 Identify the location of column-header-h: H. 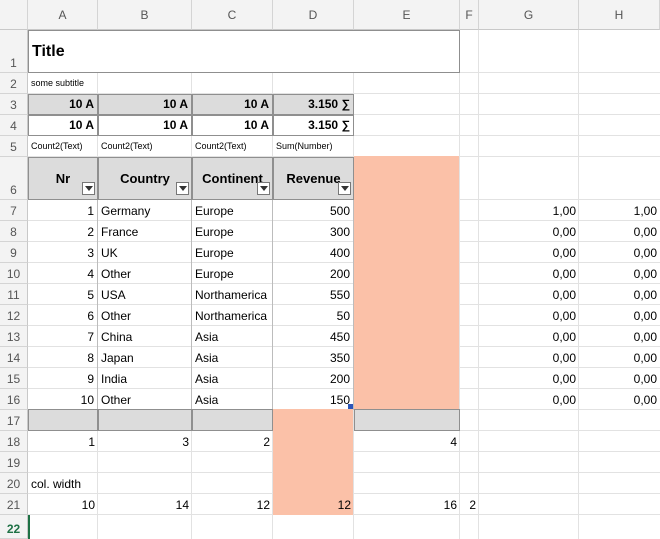
(619, 15).